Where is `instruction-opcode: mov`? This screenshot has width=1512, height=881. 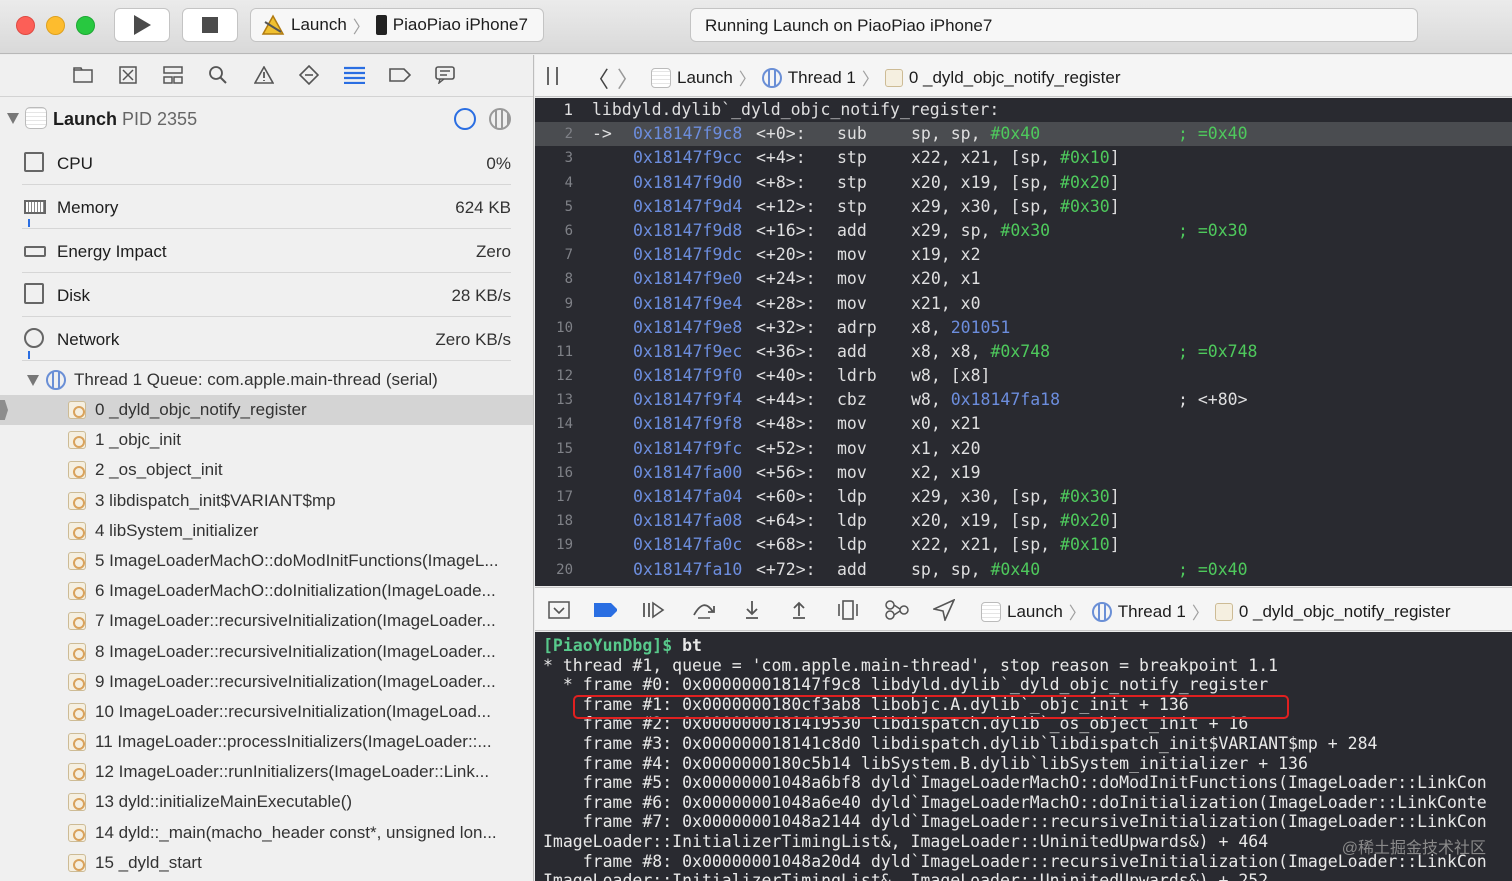 instruction-opcode: mov is located at coordinates (852, 472).